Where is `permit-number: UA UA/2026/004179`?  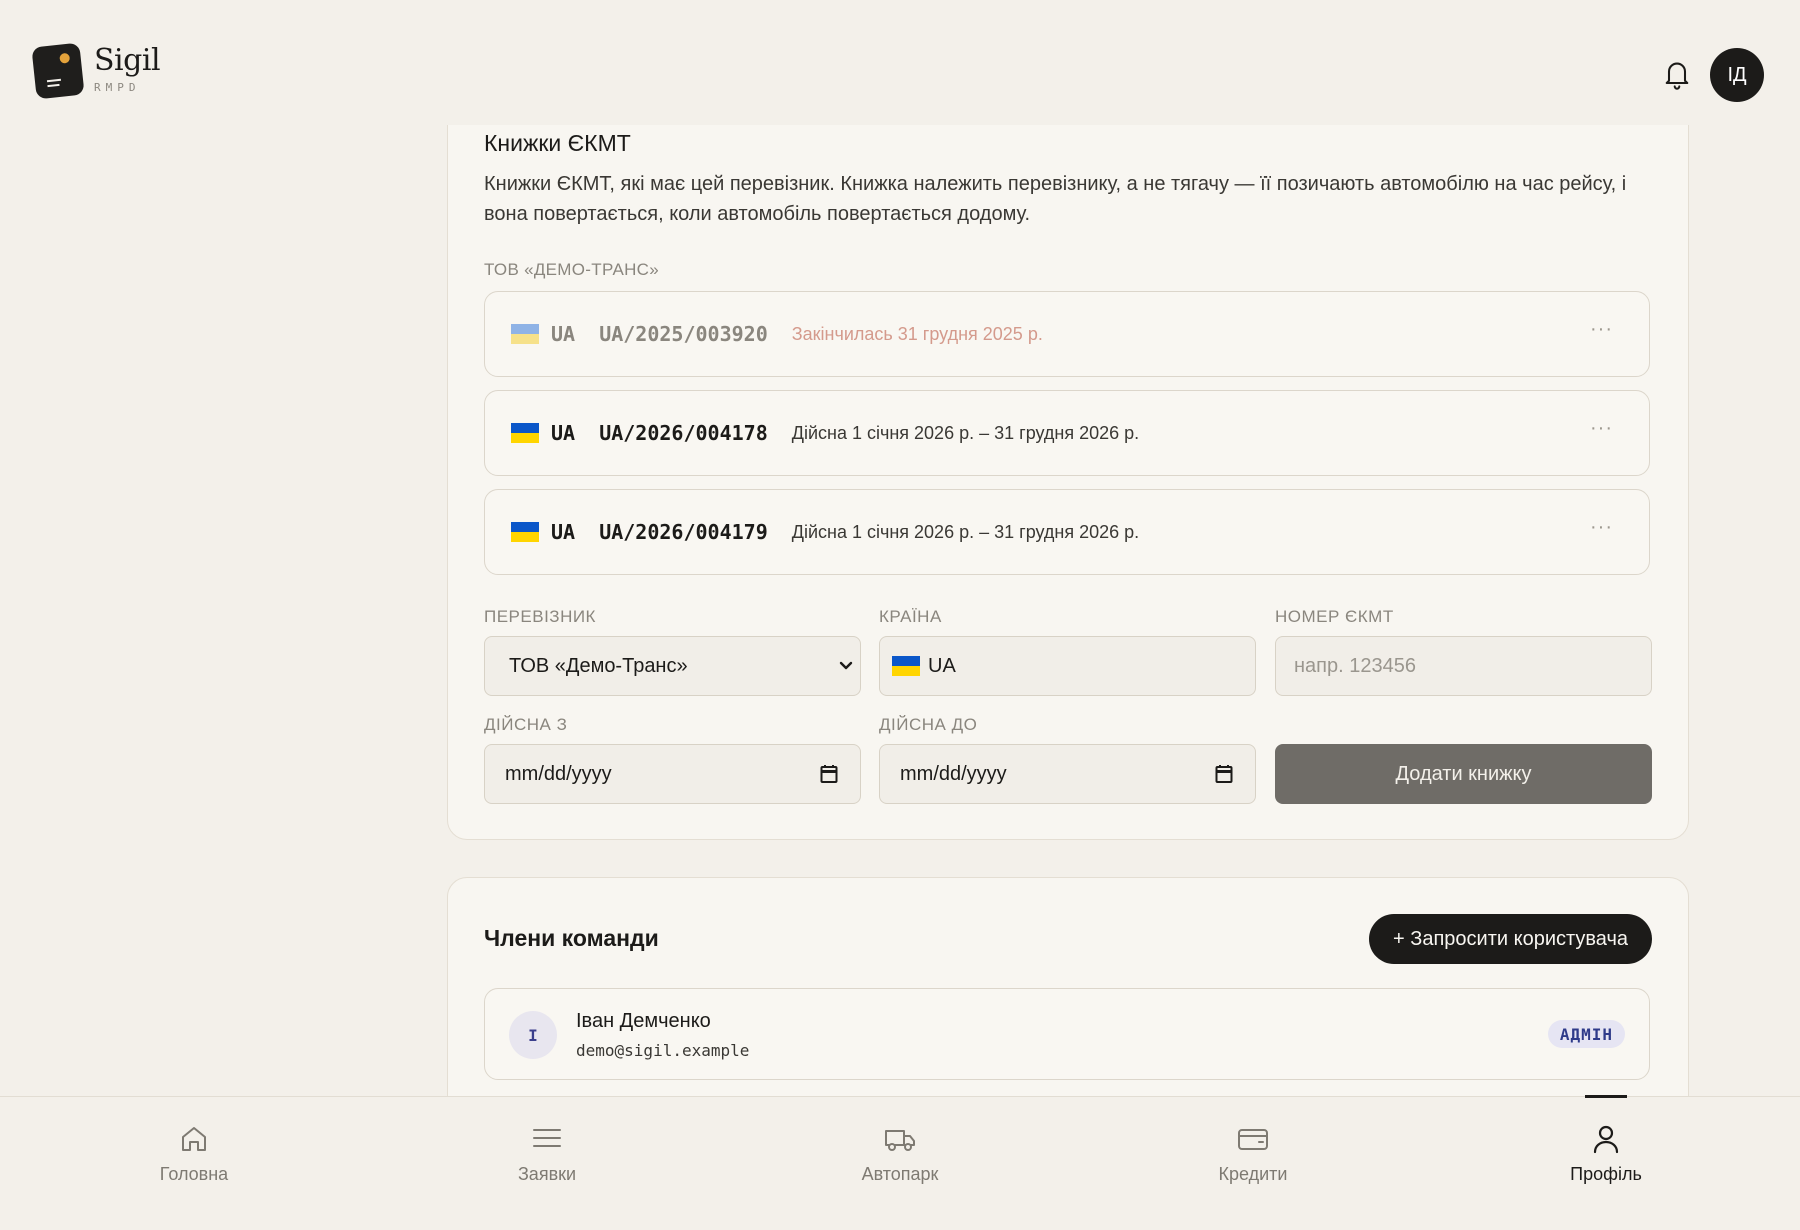
permit-number: UA UA/2026/004179 is located at coordinates (659, 532).